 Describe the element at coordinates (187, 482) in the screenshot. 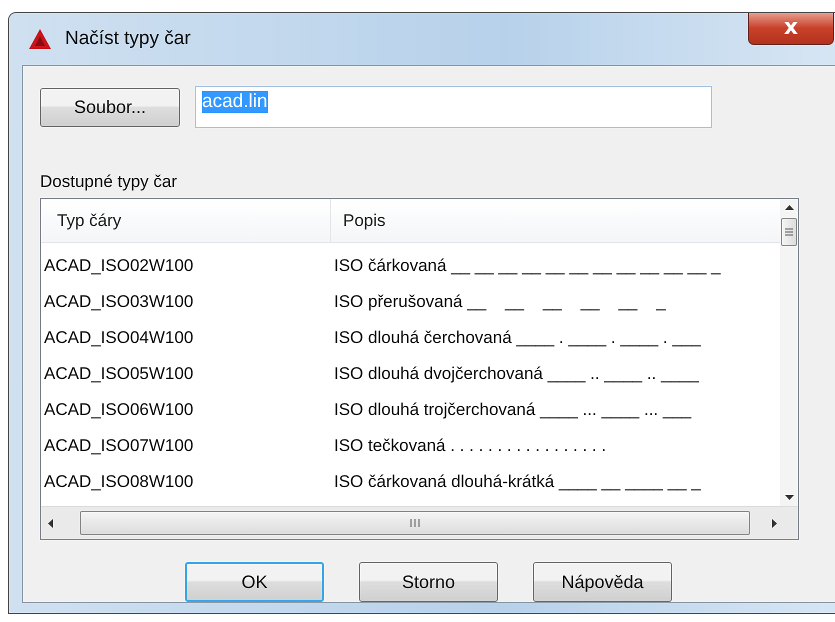

I see `linetype-name: ACAD_ISO08W100` at that location.